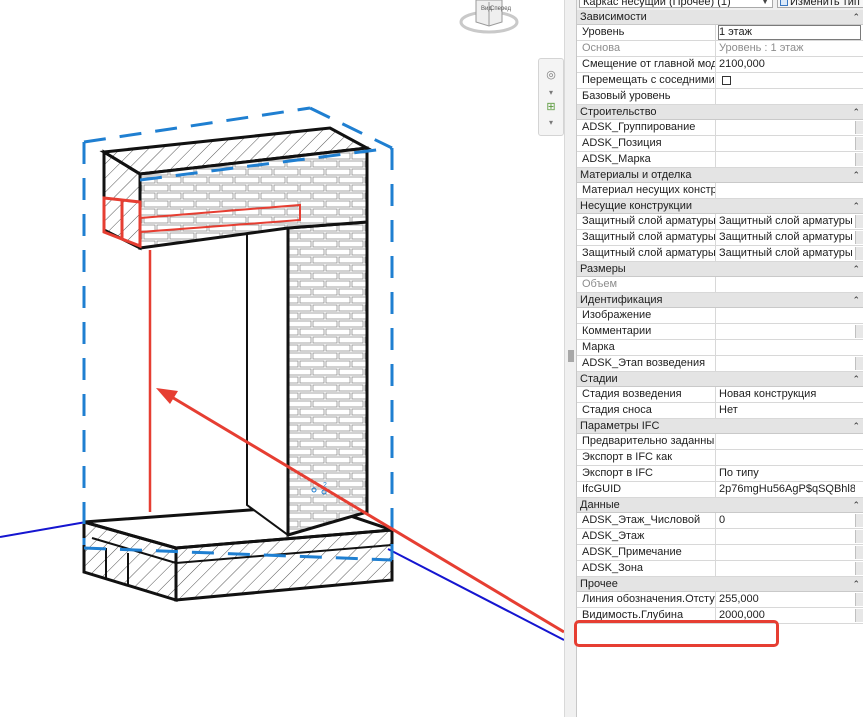 This screenshot has height=717, width=863. I want to click on property-value: Новая конструкция, so click(787, 394).